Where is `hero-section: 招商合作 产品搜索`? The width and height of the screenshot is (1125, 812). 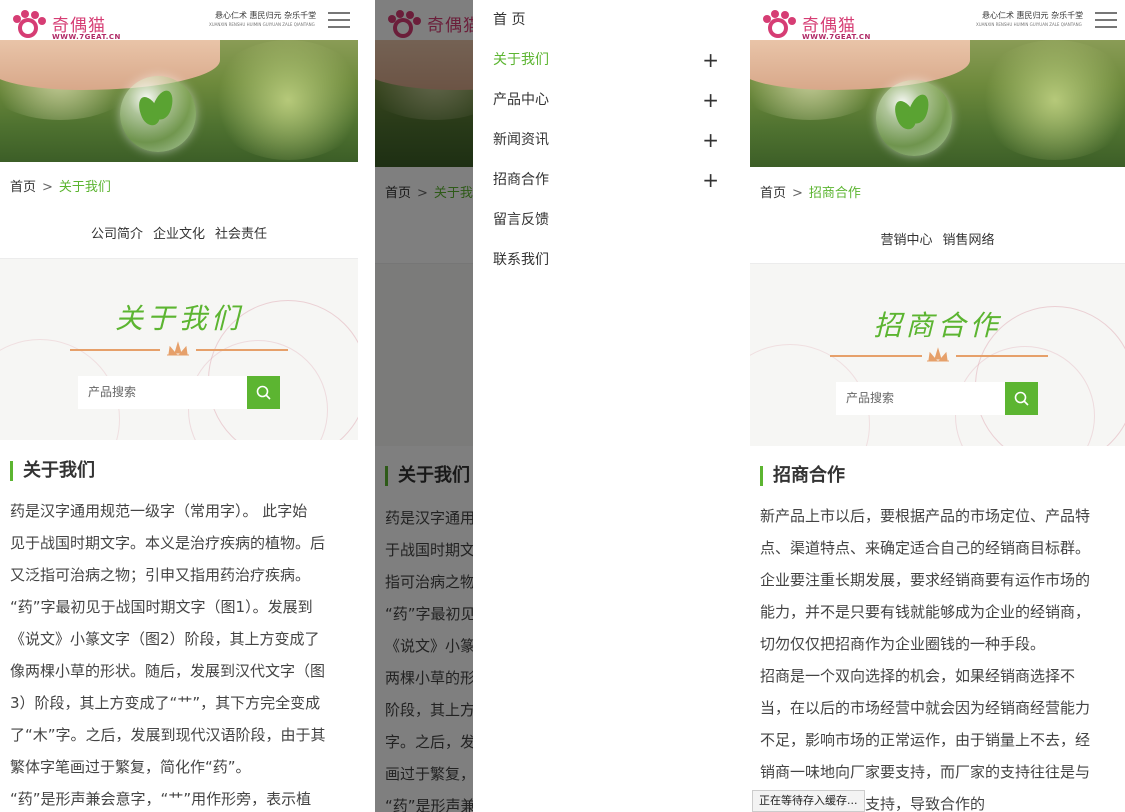 hero-section: 招商合作 产品搜索 is located at coordinates (937, 354).